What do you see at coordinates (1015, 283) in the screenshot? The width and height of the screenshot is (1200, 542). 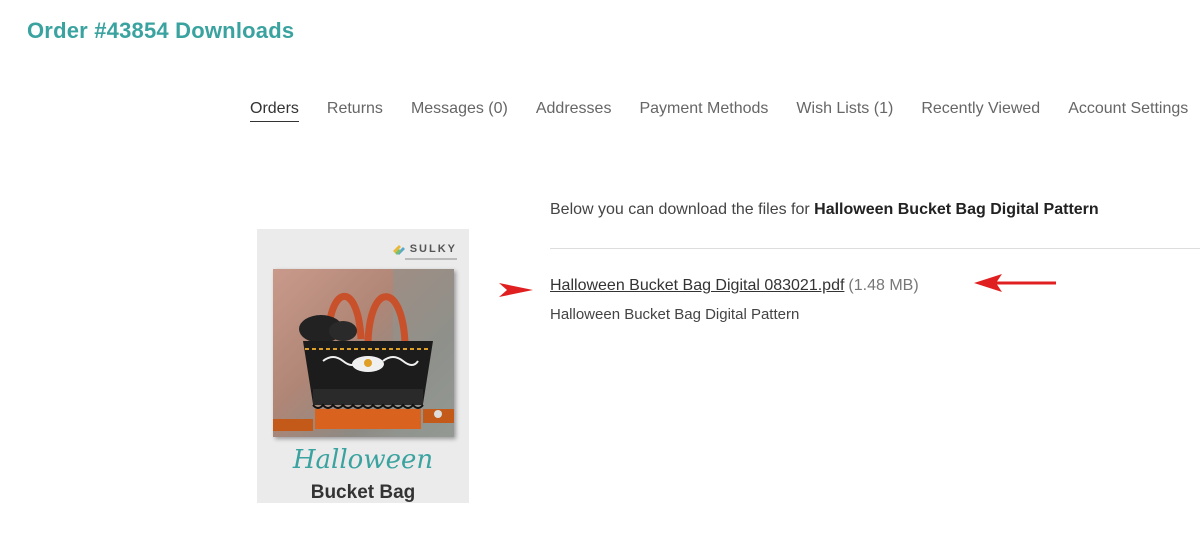 I see `annotation-arrow-left-icon` at bounding box center [1015, 283].